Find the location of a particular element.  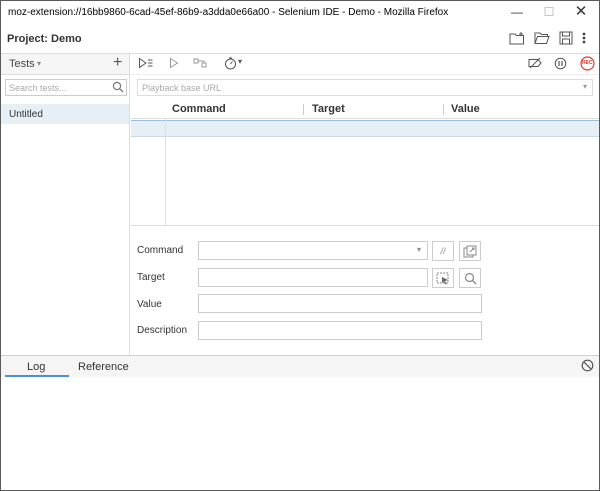

search-tests is located at coordinates (66, 87).